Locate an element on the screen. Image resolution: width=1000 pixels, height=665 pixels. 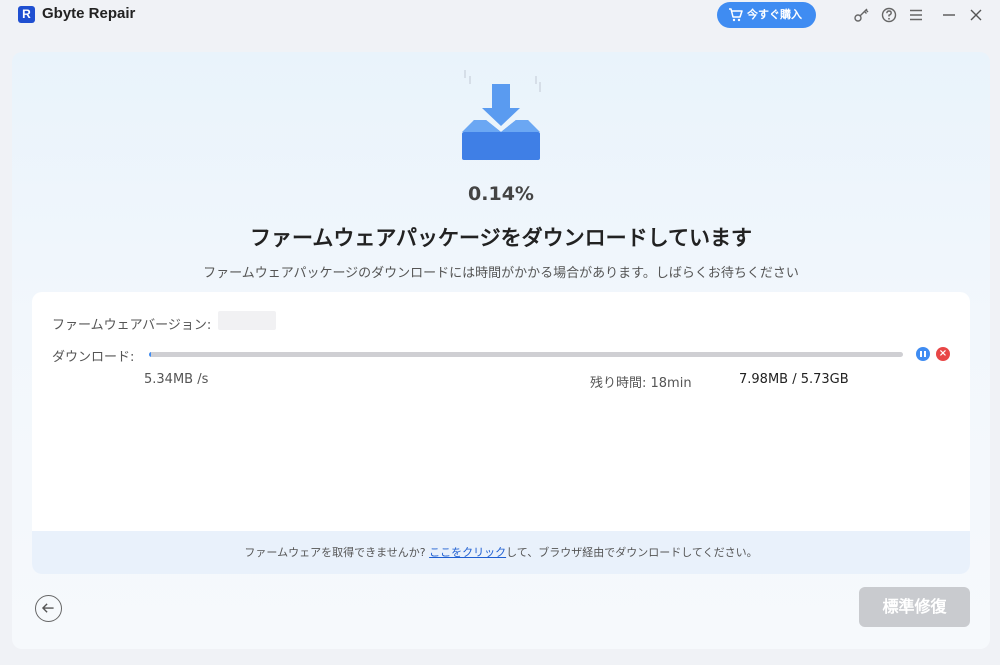
pause-button is located at coordinates (923, 354).